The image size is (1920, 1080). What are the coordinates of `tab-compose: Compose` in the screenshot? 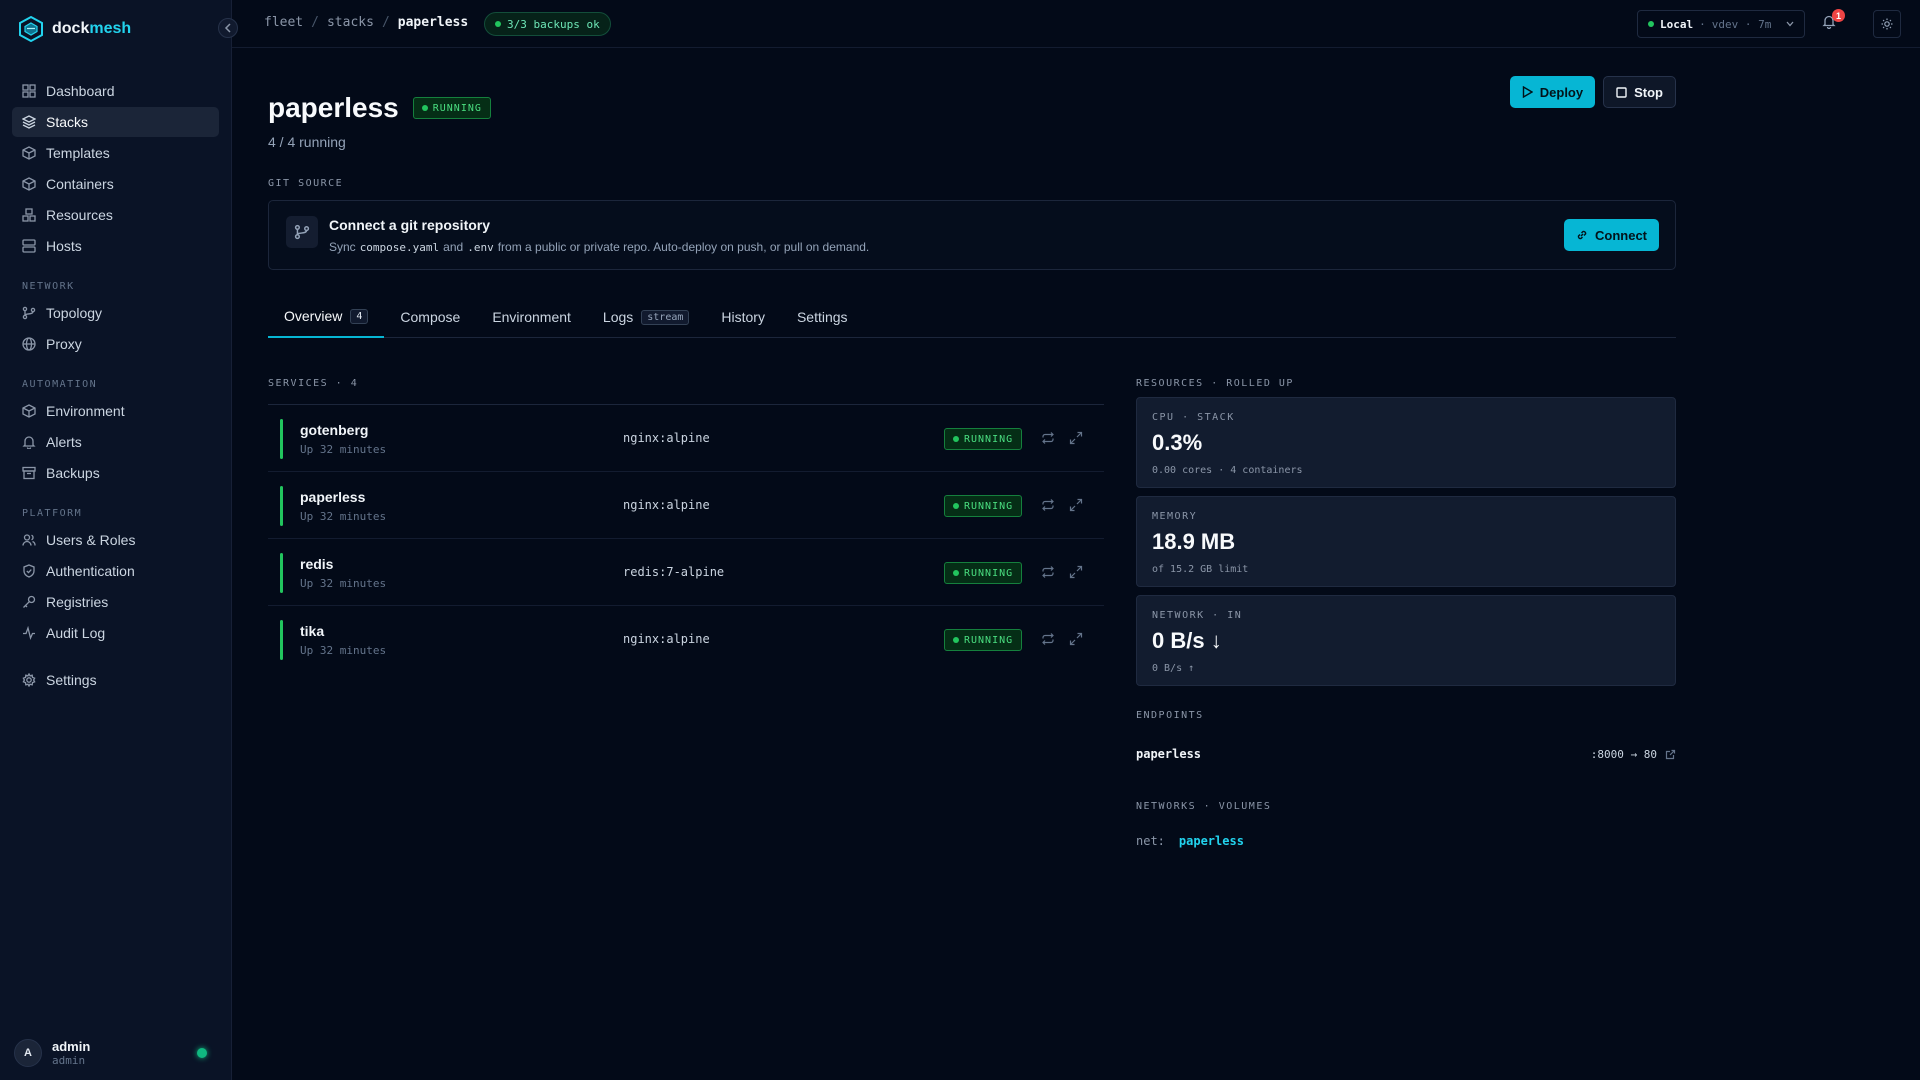 It's located at (430, 317).